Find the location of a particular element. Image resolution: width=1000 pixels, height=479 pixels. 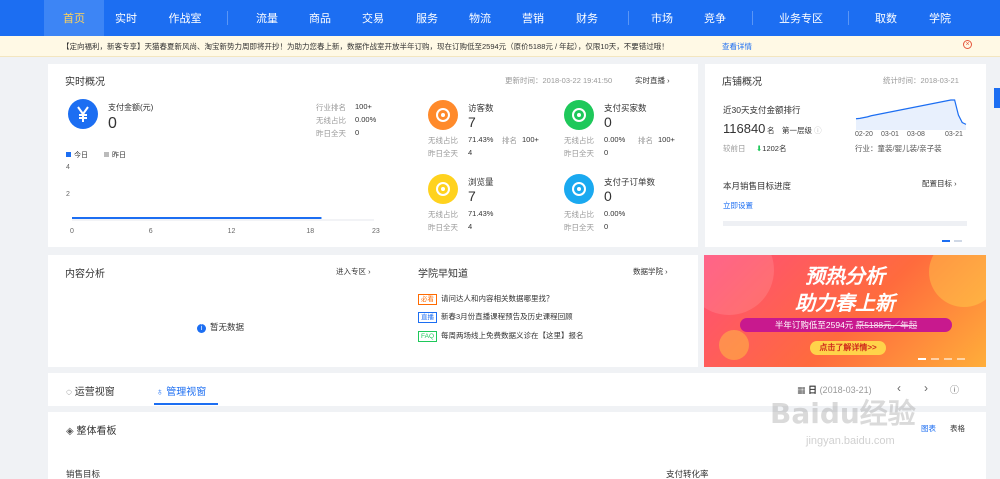

rank-value: 100+ is located at coordinates (363, 106).